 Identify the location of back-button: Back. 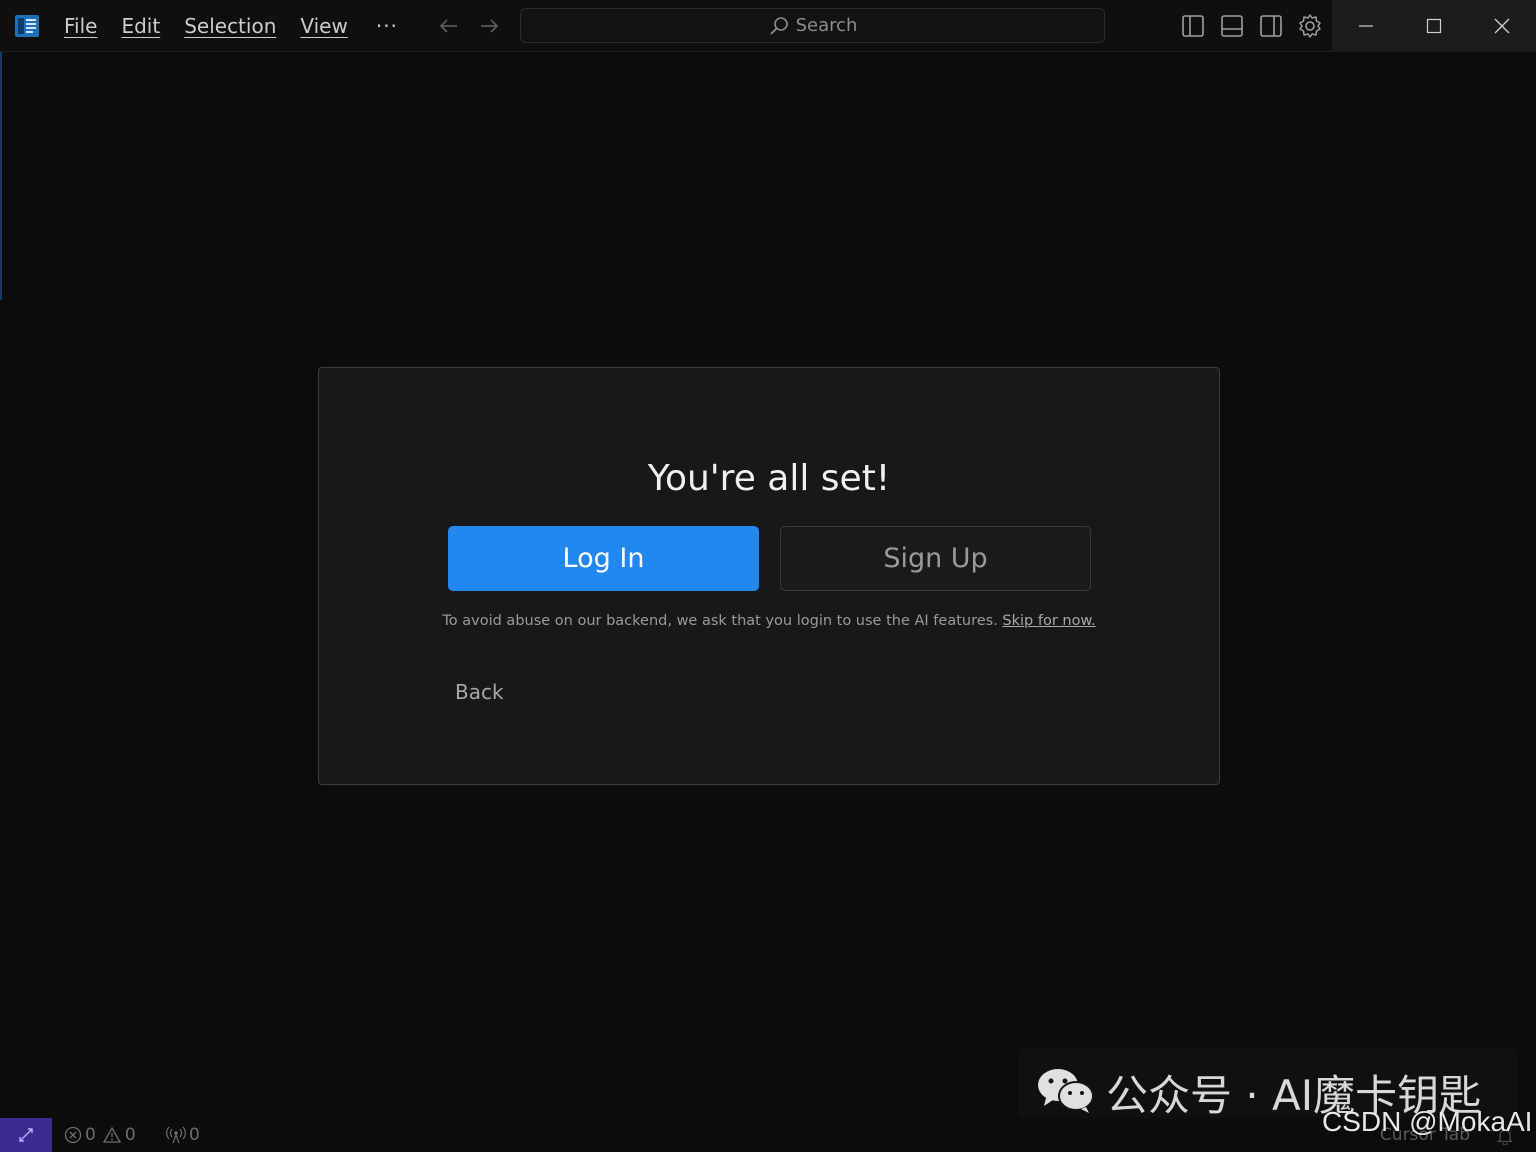
(479, 692).